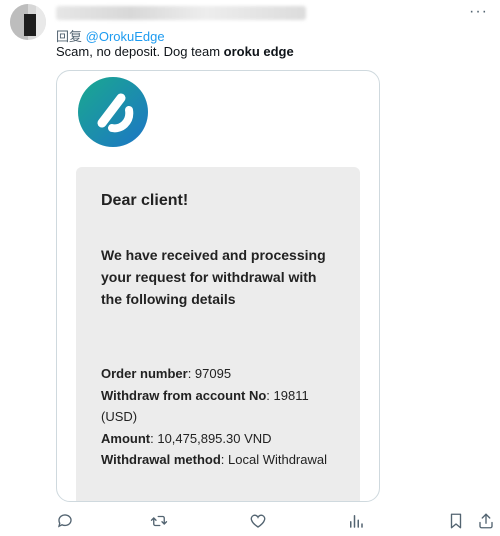 Image resolution: width=500 pixels, height=536 pixels. What do you see at coordinates (278, 459) in the screenshot?
I see `method-value: Local Withdrawal` at bounding box center [278, 459].